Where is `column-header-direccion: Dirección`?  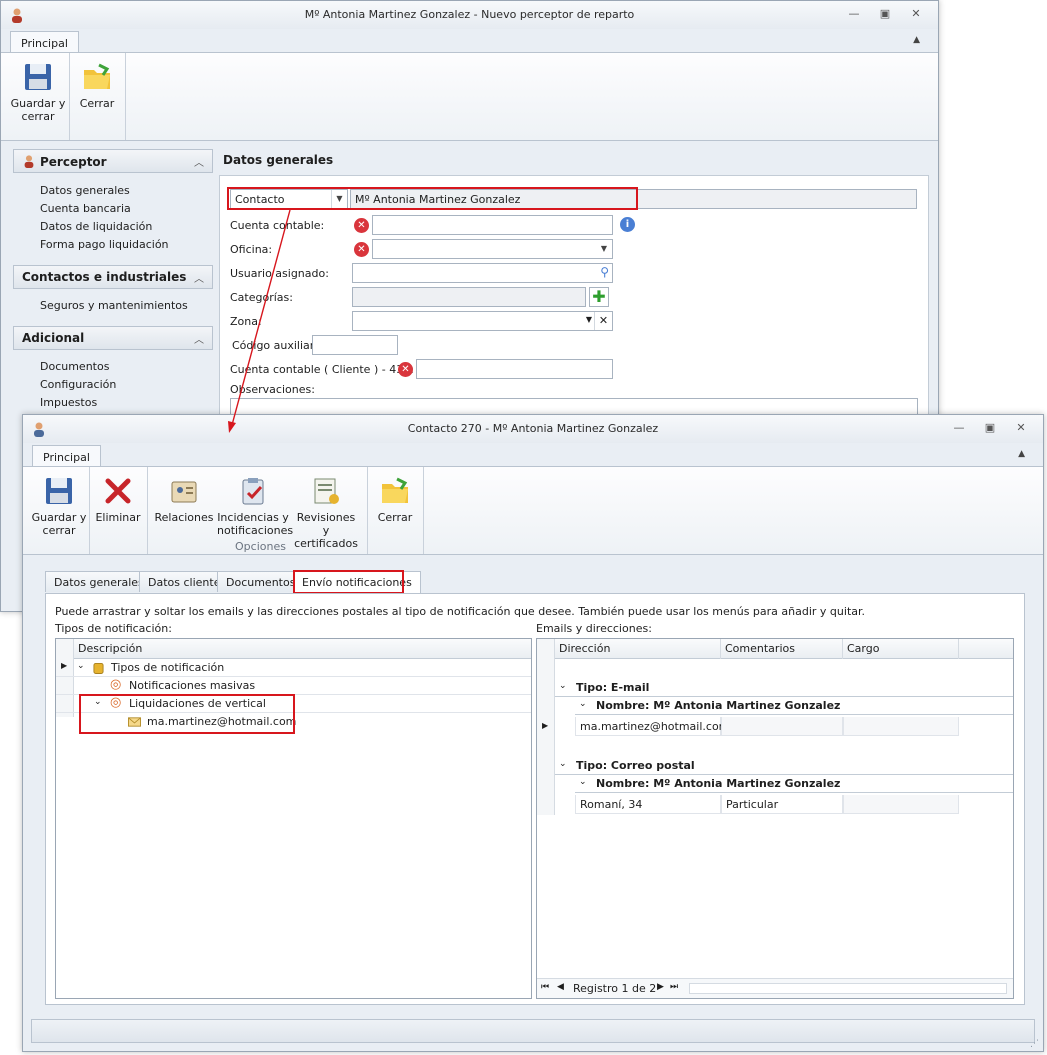
column-header-direccion: Dirección is located at coordinates (638, 649).